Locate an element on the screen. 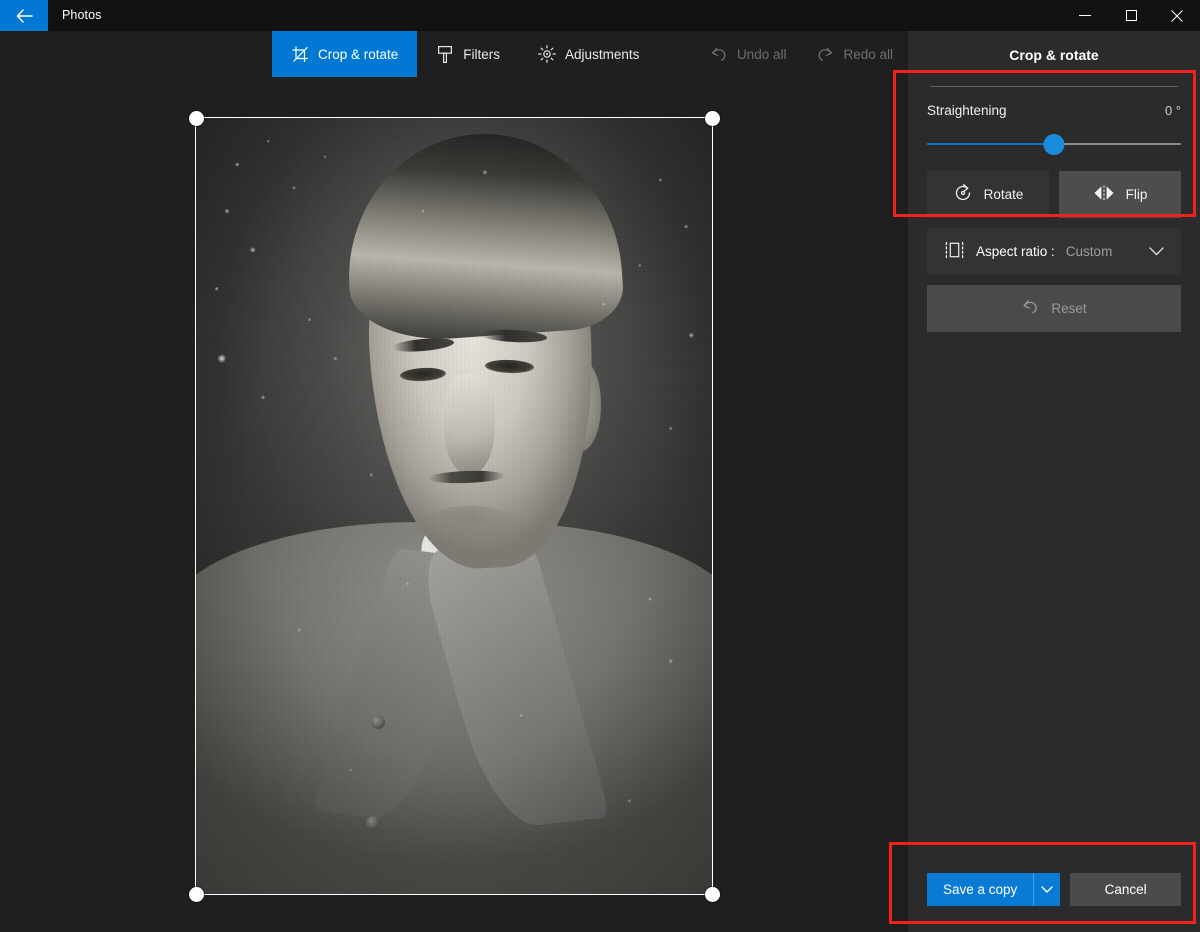 This screenshot has width=1200, height=932. save-a-copy-button: Save a copy is located at coordinates (980, 889).